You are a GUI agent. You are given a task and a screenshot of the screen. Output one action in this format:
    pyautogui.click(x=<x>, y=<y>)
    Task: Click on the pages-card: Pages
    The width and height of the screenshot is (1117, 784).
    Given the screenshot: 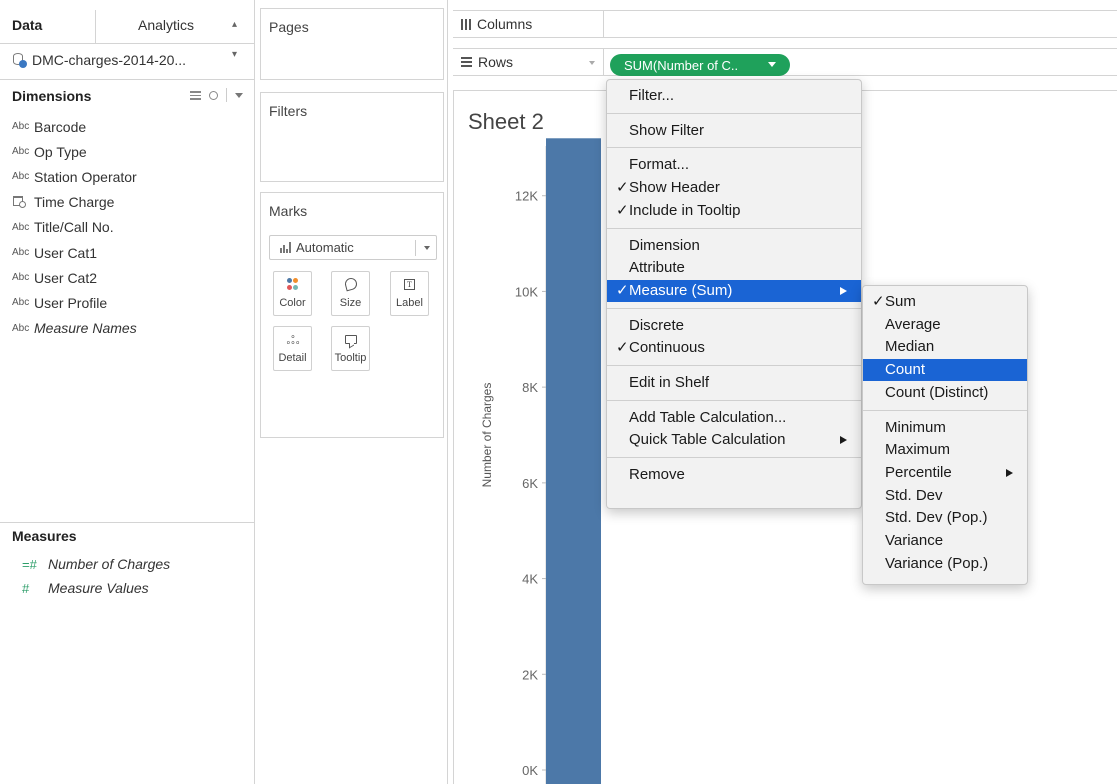 What is the action you would take?
    pyautogui.click(x=352, y=44)
    